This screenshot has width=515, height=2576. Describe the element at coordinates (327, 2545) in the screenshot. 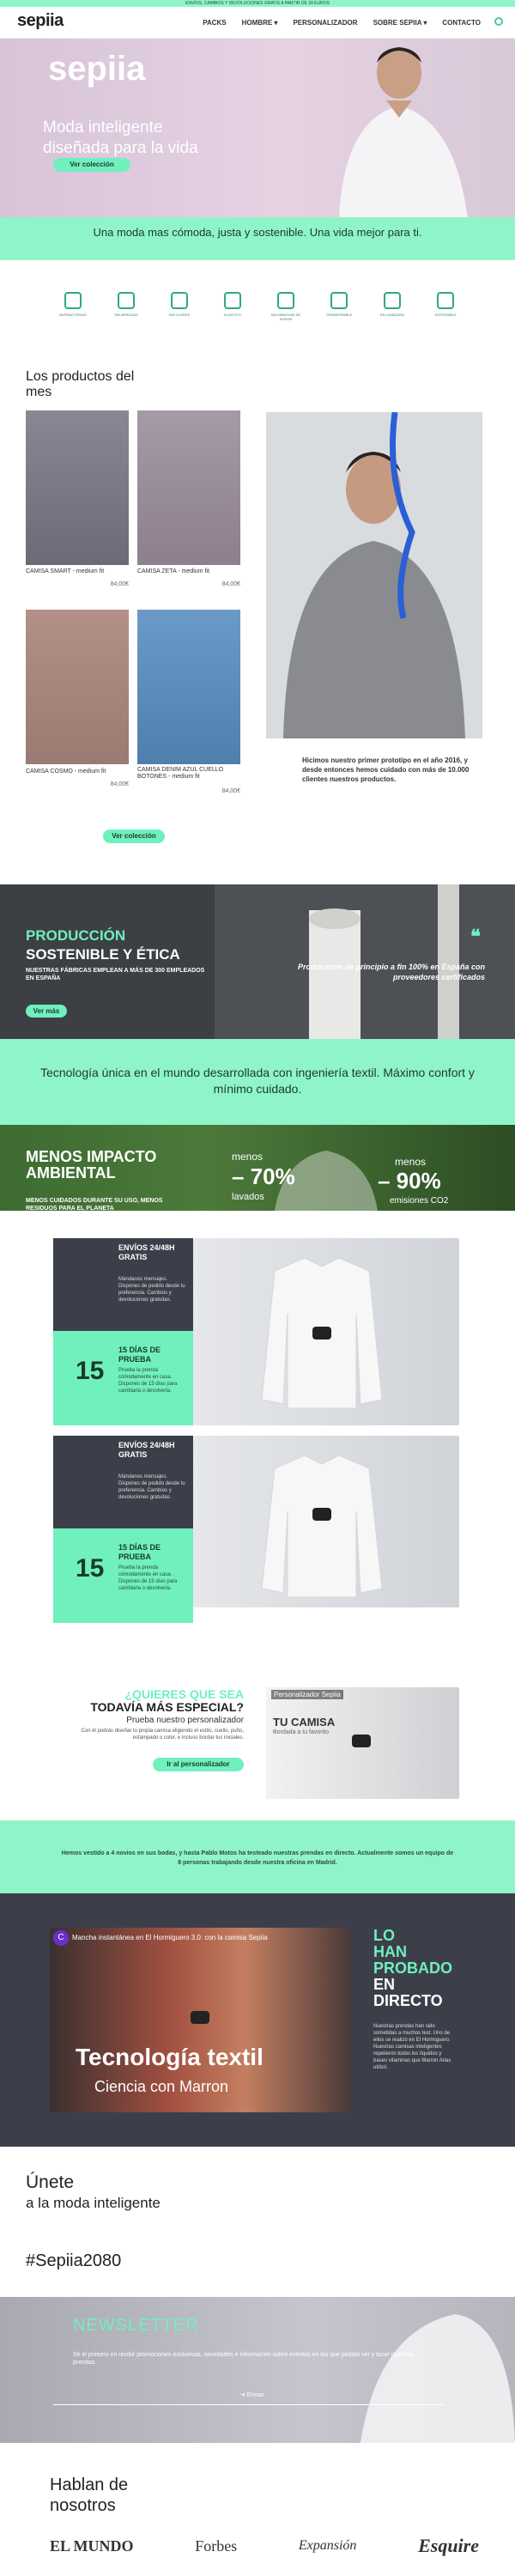

I see `press-logo-expansion: Expansión` at that location.